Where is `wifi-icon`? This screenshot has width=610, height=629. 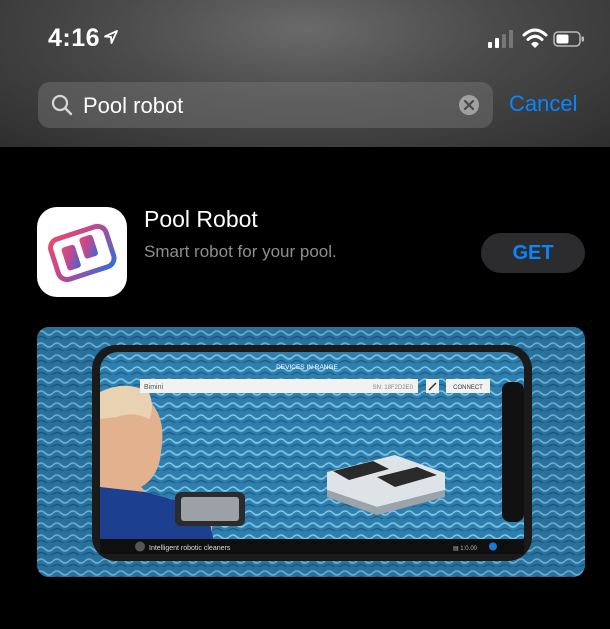
wifi-icon is located at coordinates (535, 38).